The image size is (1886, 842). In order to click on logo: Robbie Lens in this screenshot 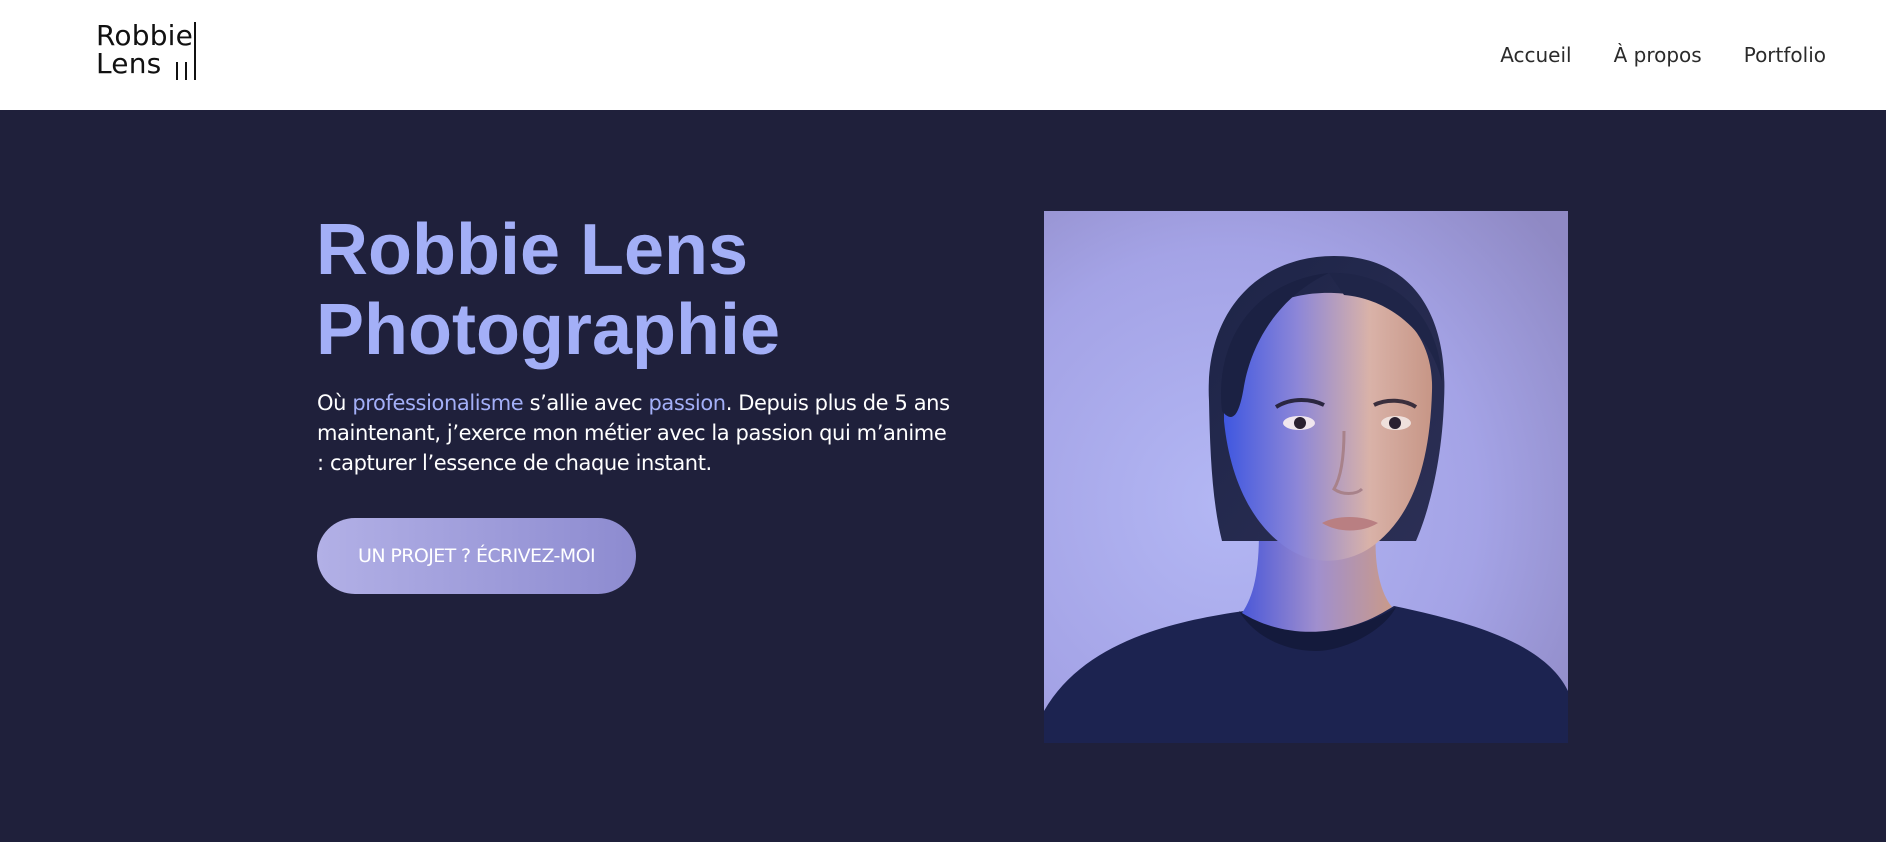, I will do `click(151, 52)`.